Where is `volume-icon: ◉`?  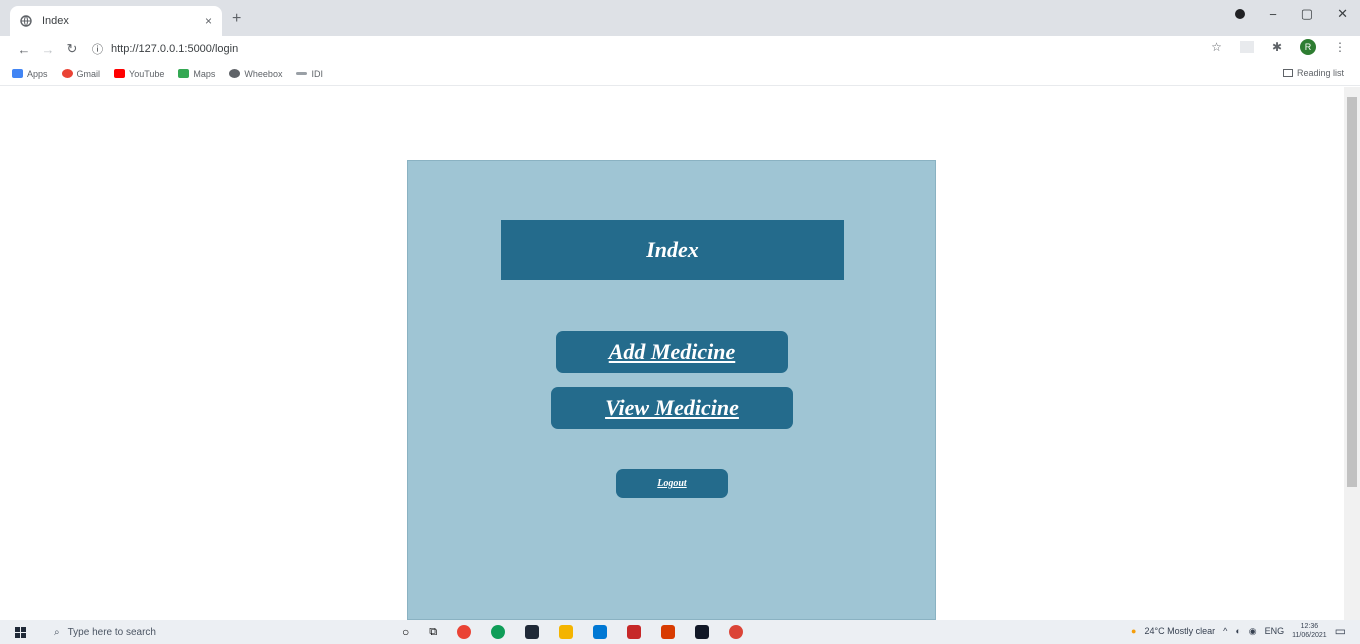 volume-icon: ◉ is located at coordinates (1253, 631).